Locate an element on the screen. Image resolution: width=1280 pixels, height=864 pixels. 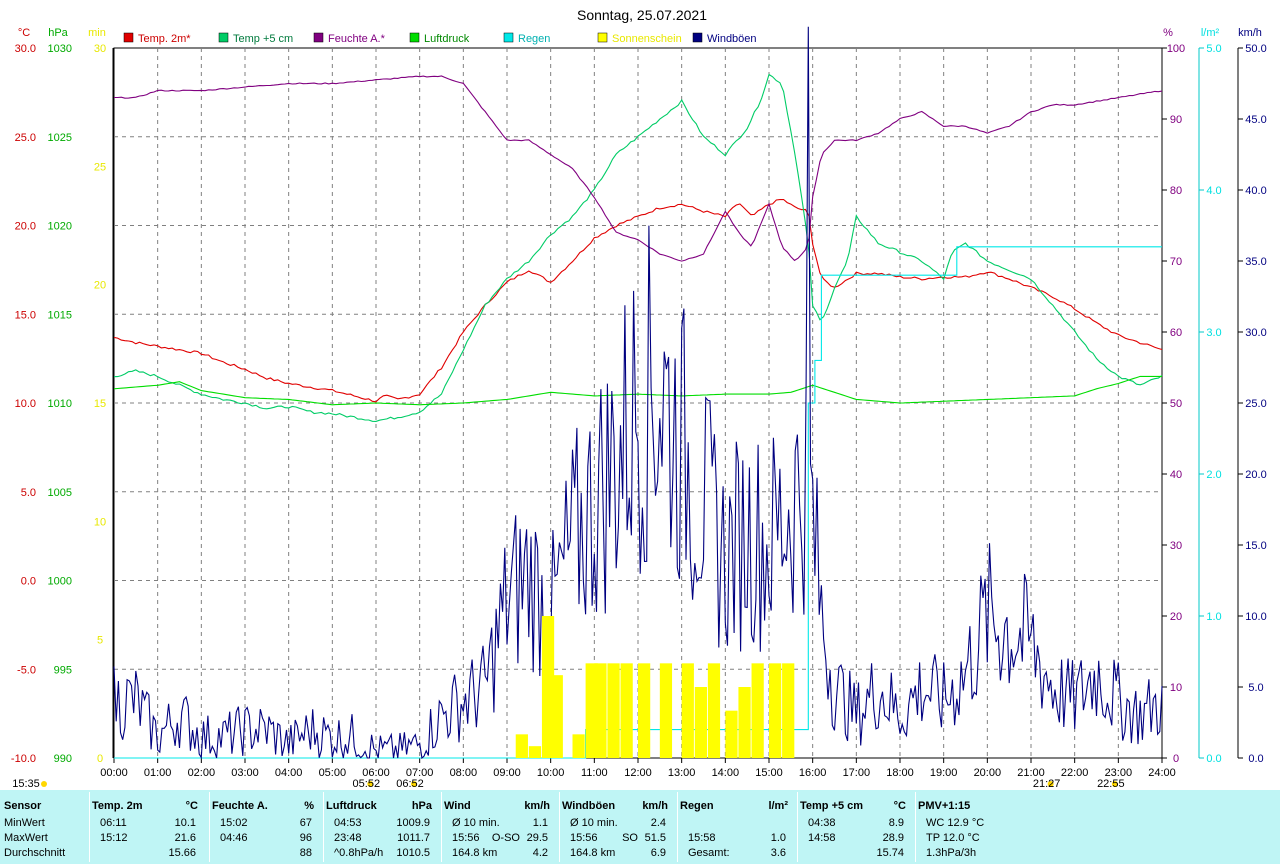
legend-label: Luftdruck is located at coordinates (447, 39).